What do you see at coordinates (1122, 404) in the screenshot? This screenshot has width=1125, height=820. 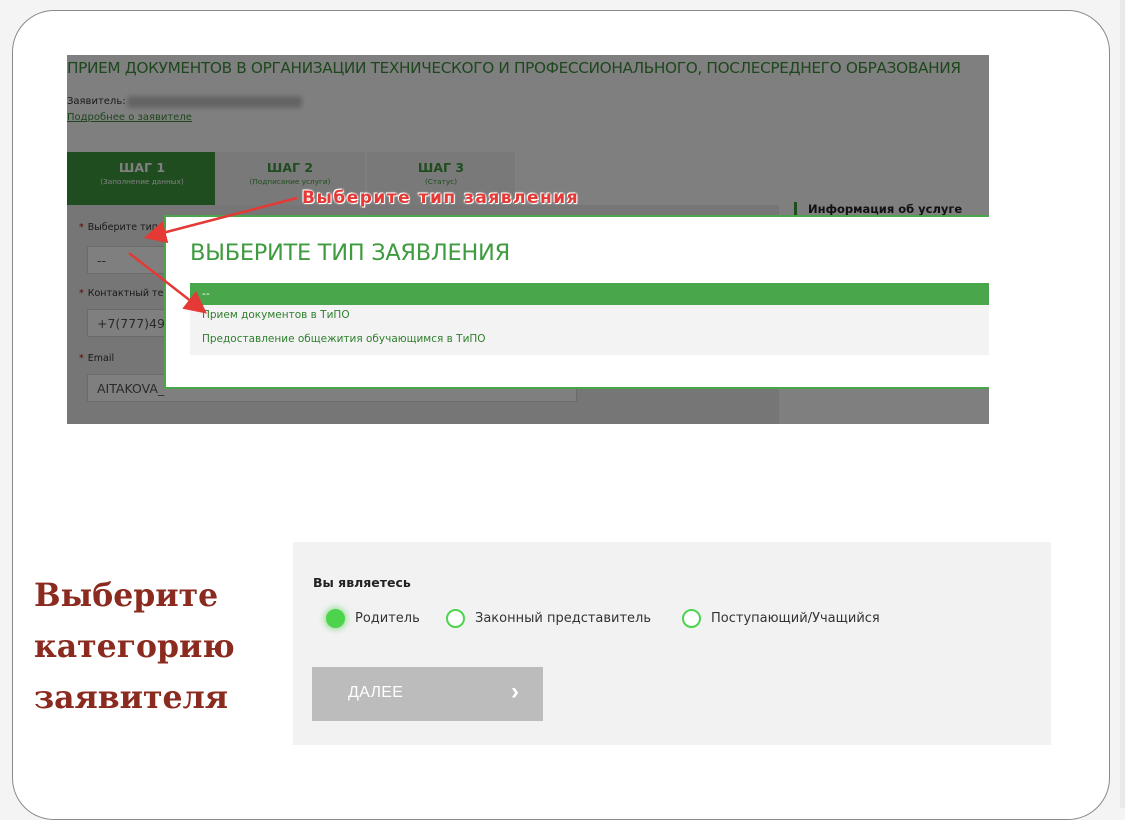 I see `scroll-edge` at bounding box center [1122, 404].